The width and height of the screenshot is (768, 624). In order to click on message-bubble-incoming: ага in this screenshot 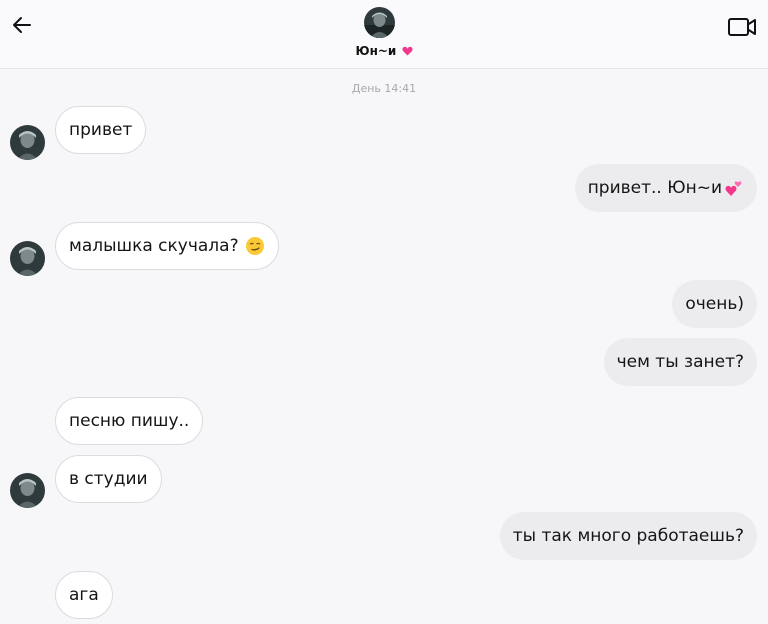, I will do `click(84, 595)`.